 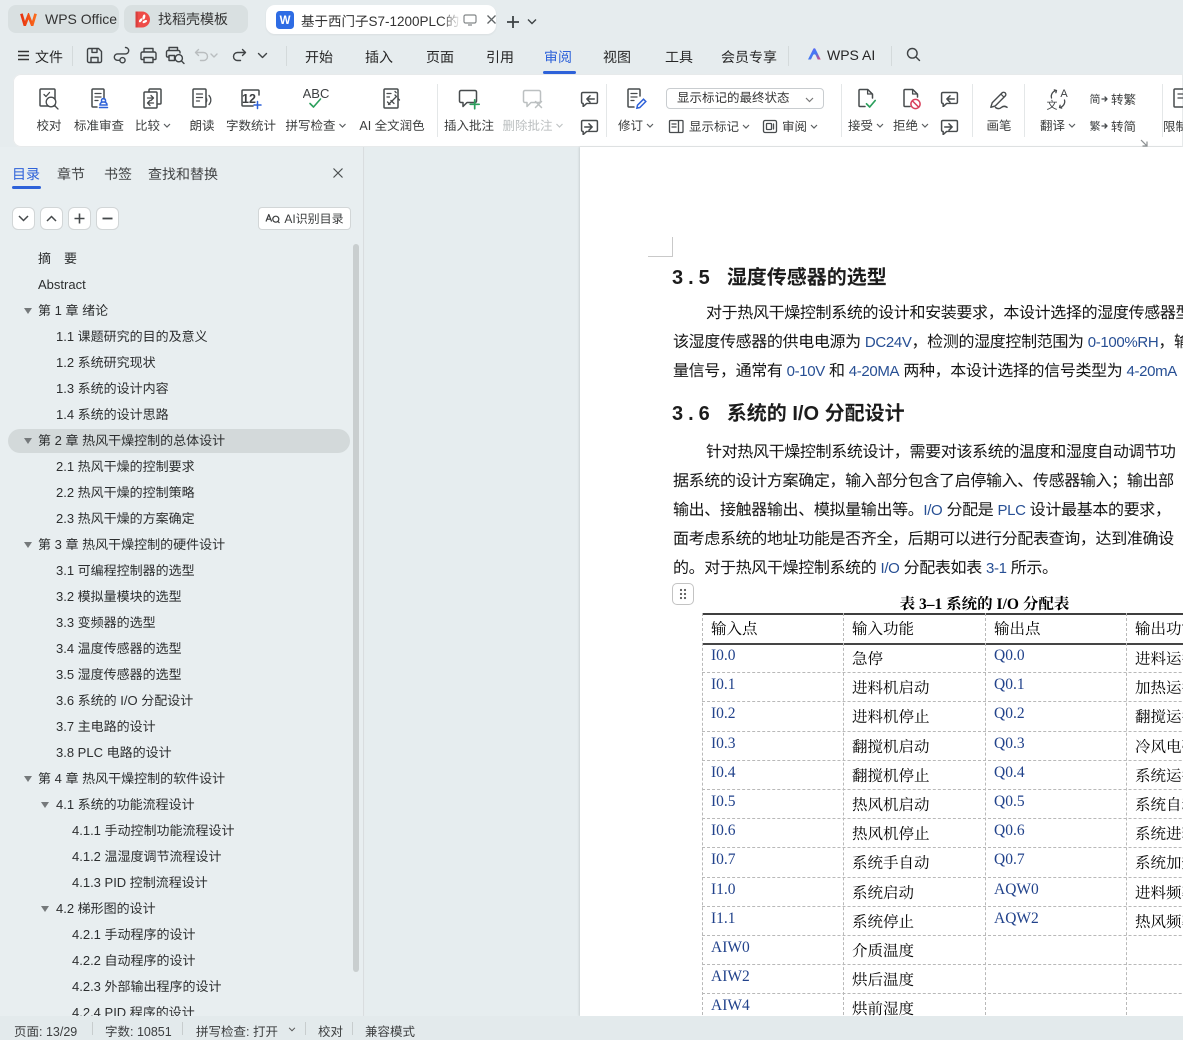 I want to click on svg-text: 繁, so click(x=1095, y=126).